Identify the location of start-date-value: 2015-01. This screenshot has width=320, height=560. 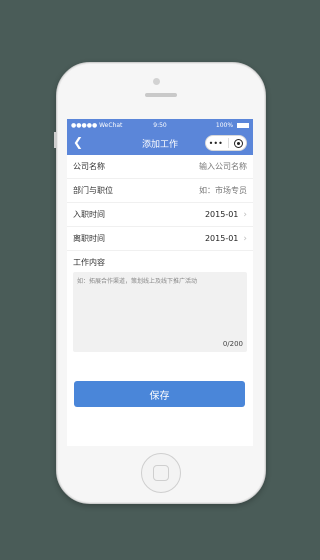
(221, 214).